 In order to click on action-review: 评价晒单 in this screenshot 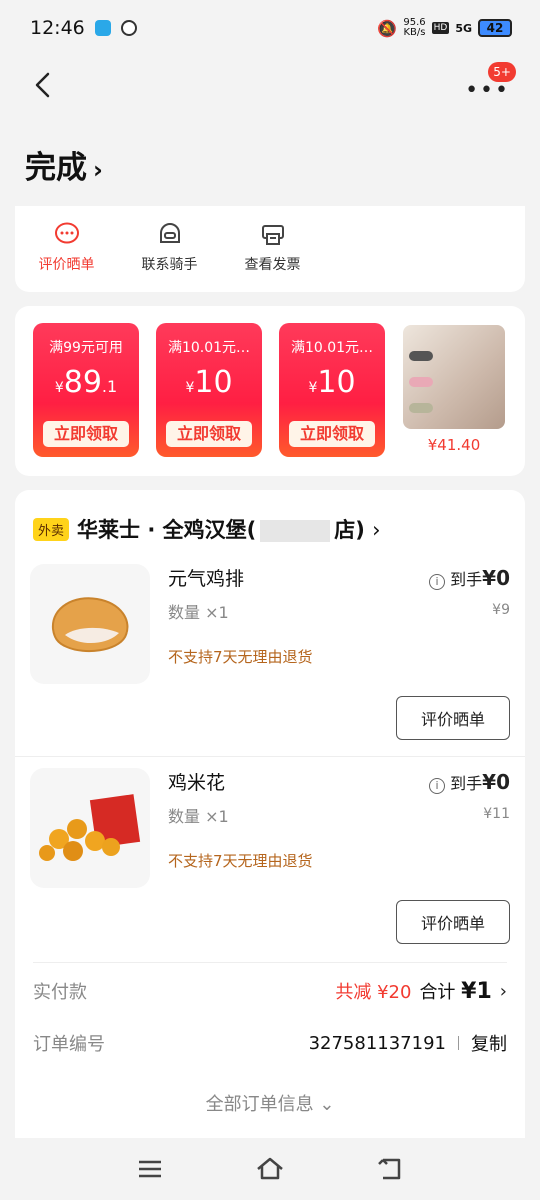, I will do `click(66, 249)`.